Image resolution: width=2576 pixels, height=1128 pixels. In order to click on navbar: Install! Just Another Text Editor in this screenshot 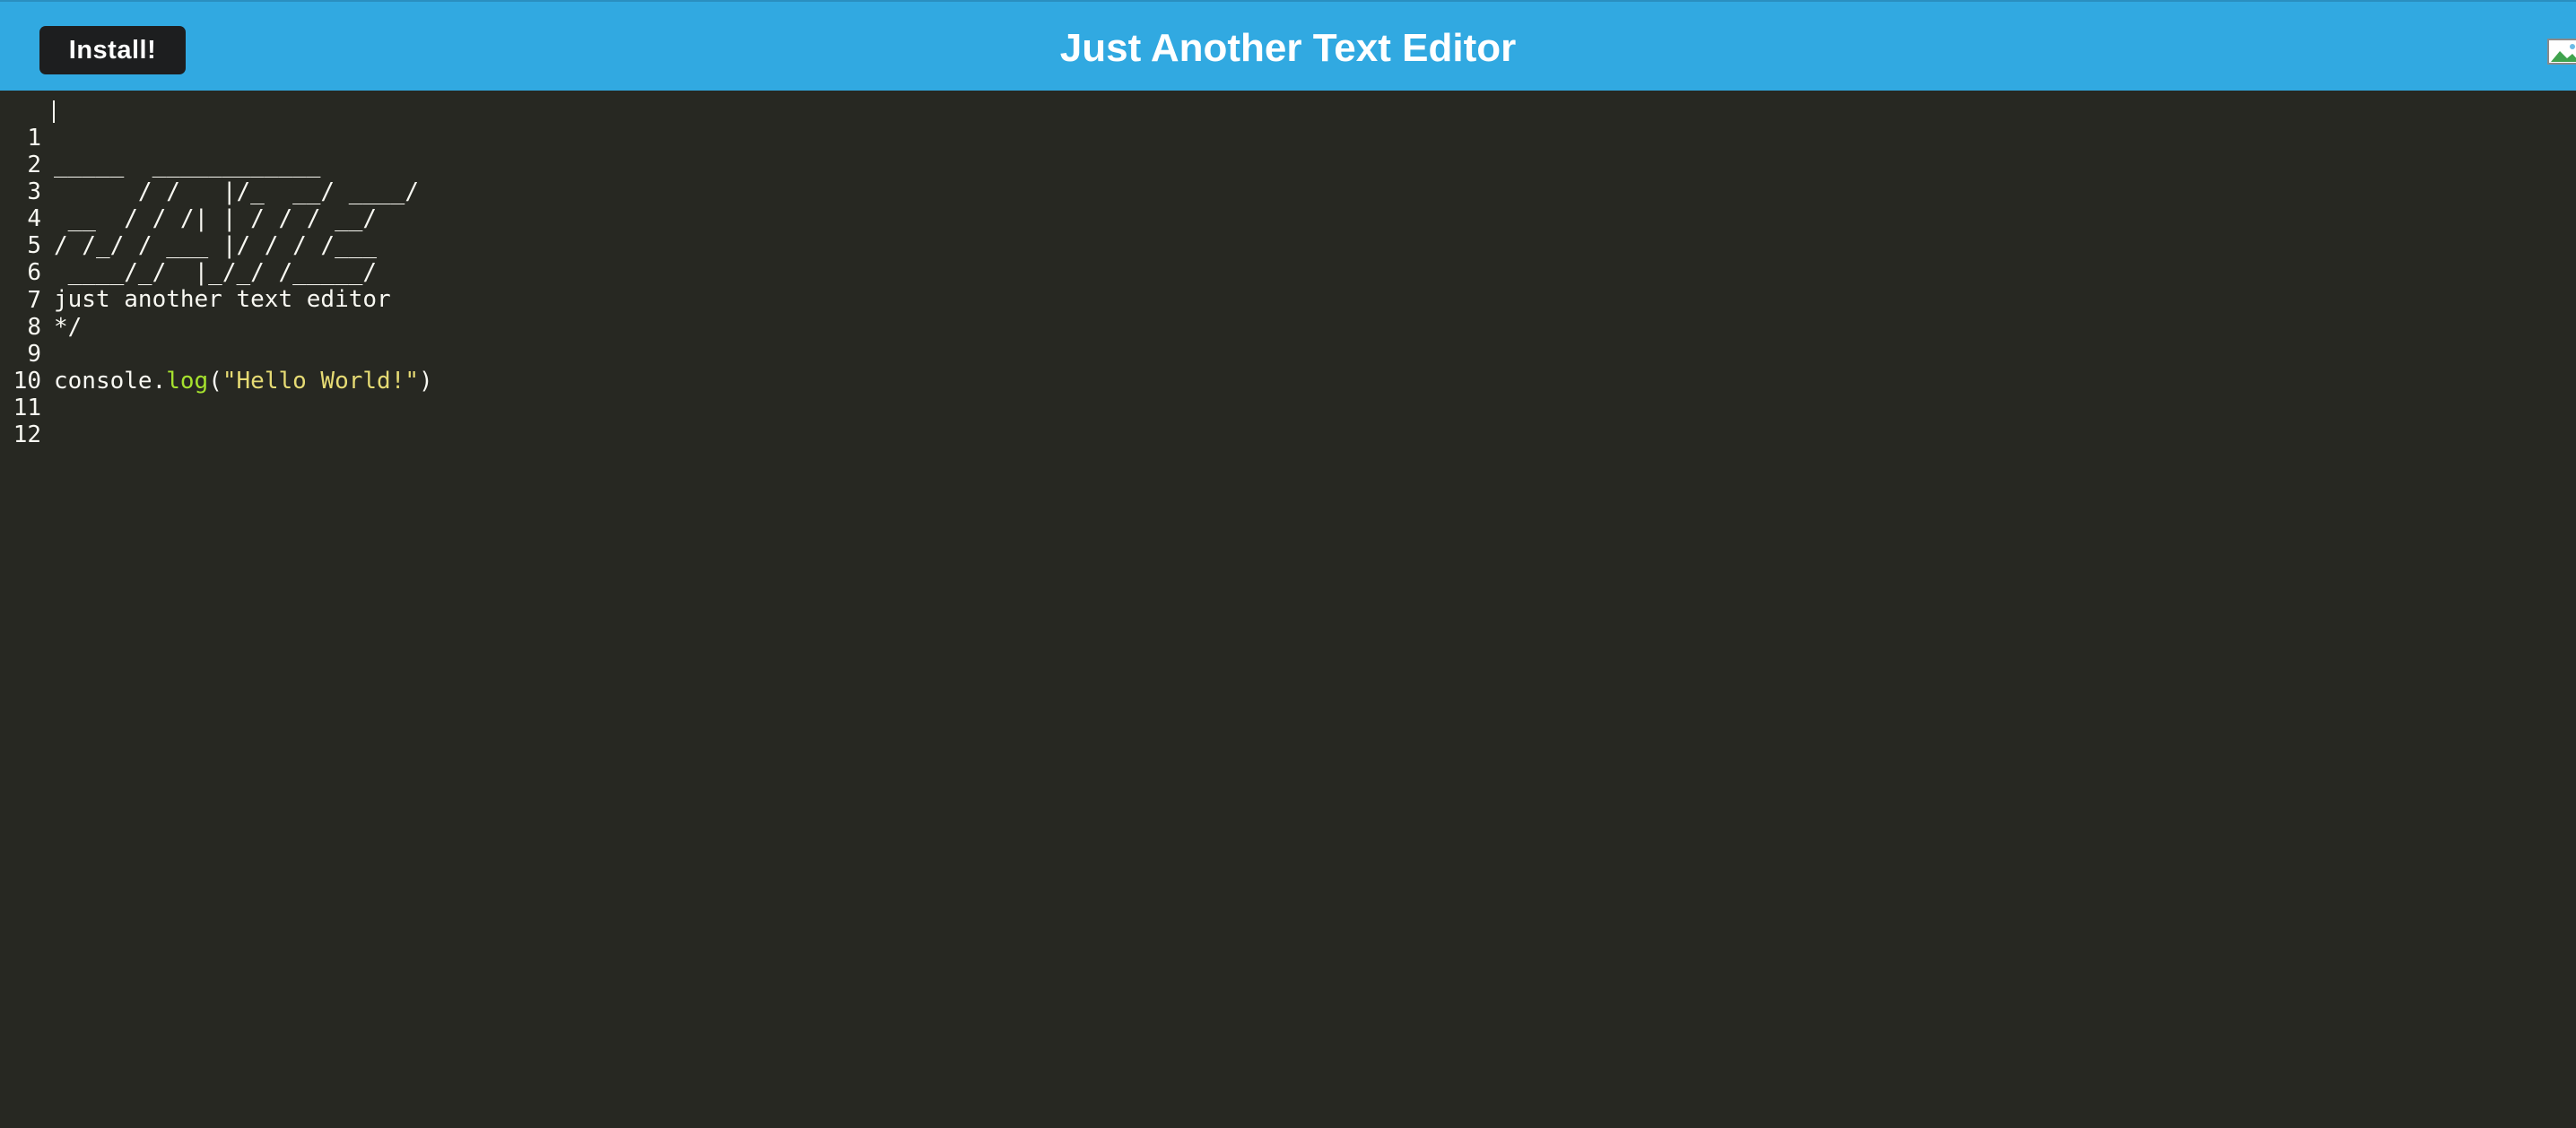, I will do `click(1288, 45)`.